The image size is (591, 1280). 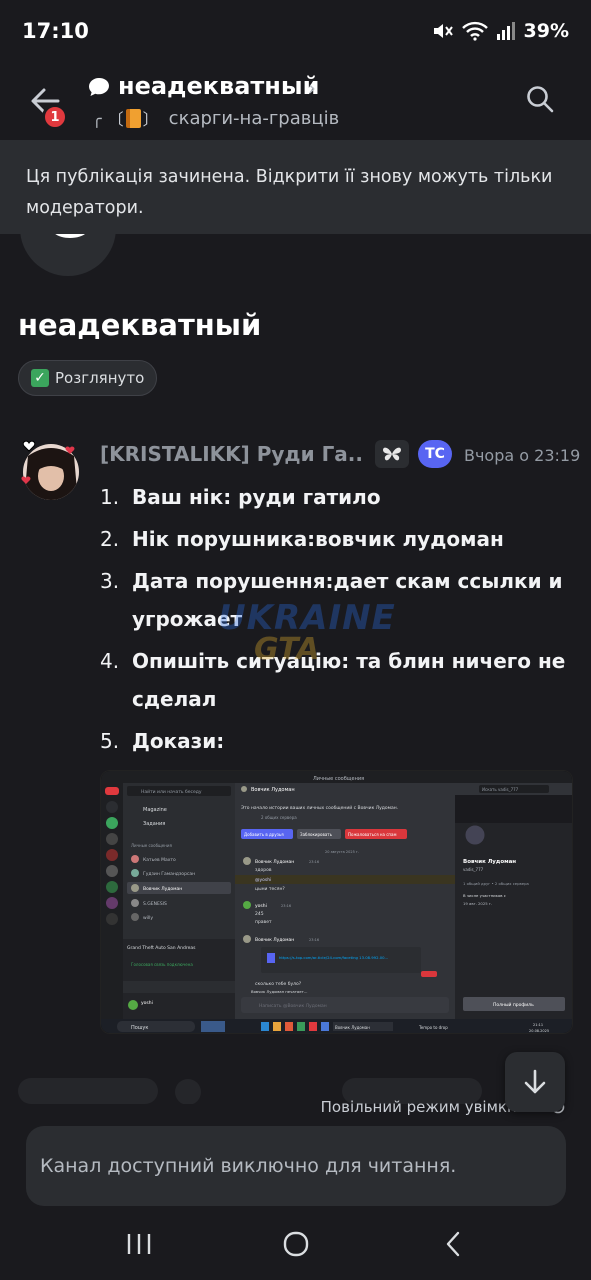 I want to click on system-back-button, so click(x=453, y=1244).